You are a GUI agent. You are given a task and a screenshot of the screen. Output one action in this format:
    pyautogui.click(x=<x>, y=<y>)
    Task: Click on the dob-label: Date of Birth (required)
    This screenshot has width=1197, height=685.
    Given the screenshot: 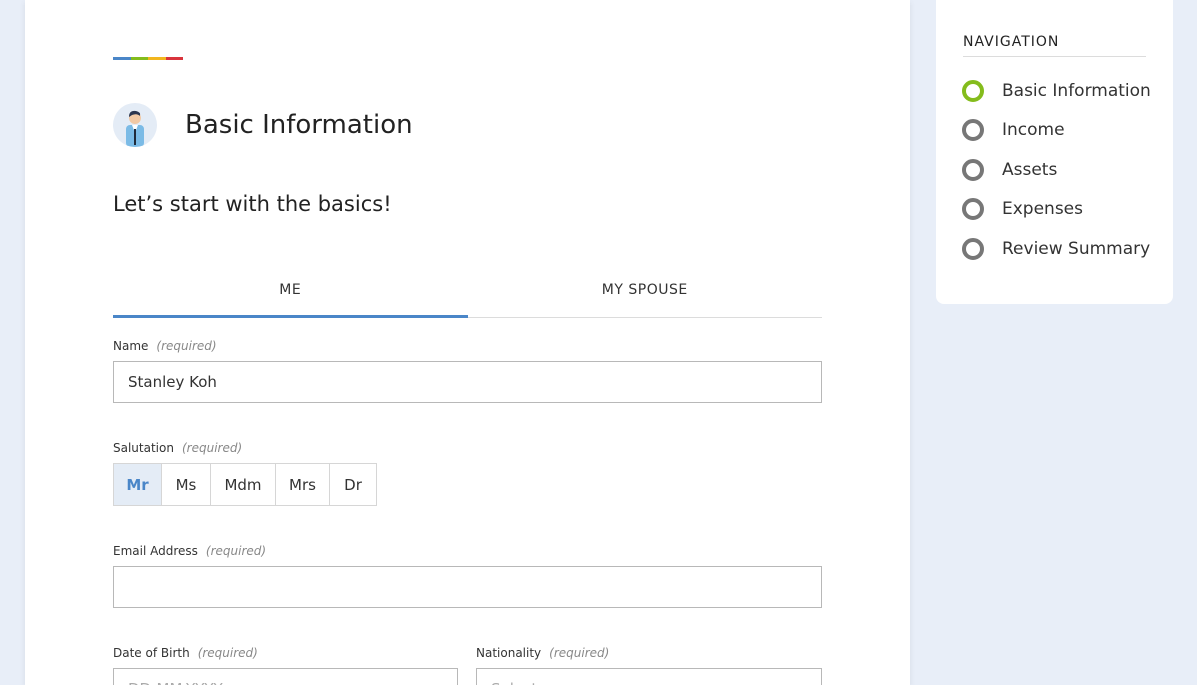 What is the action you would take?
    pyautogui.click(x=185, y=653)
    